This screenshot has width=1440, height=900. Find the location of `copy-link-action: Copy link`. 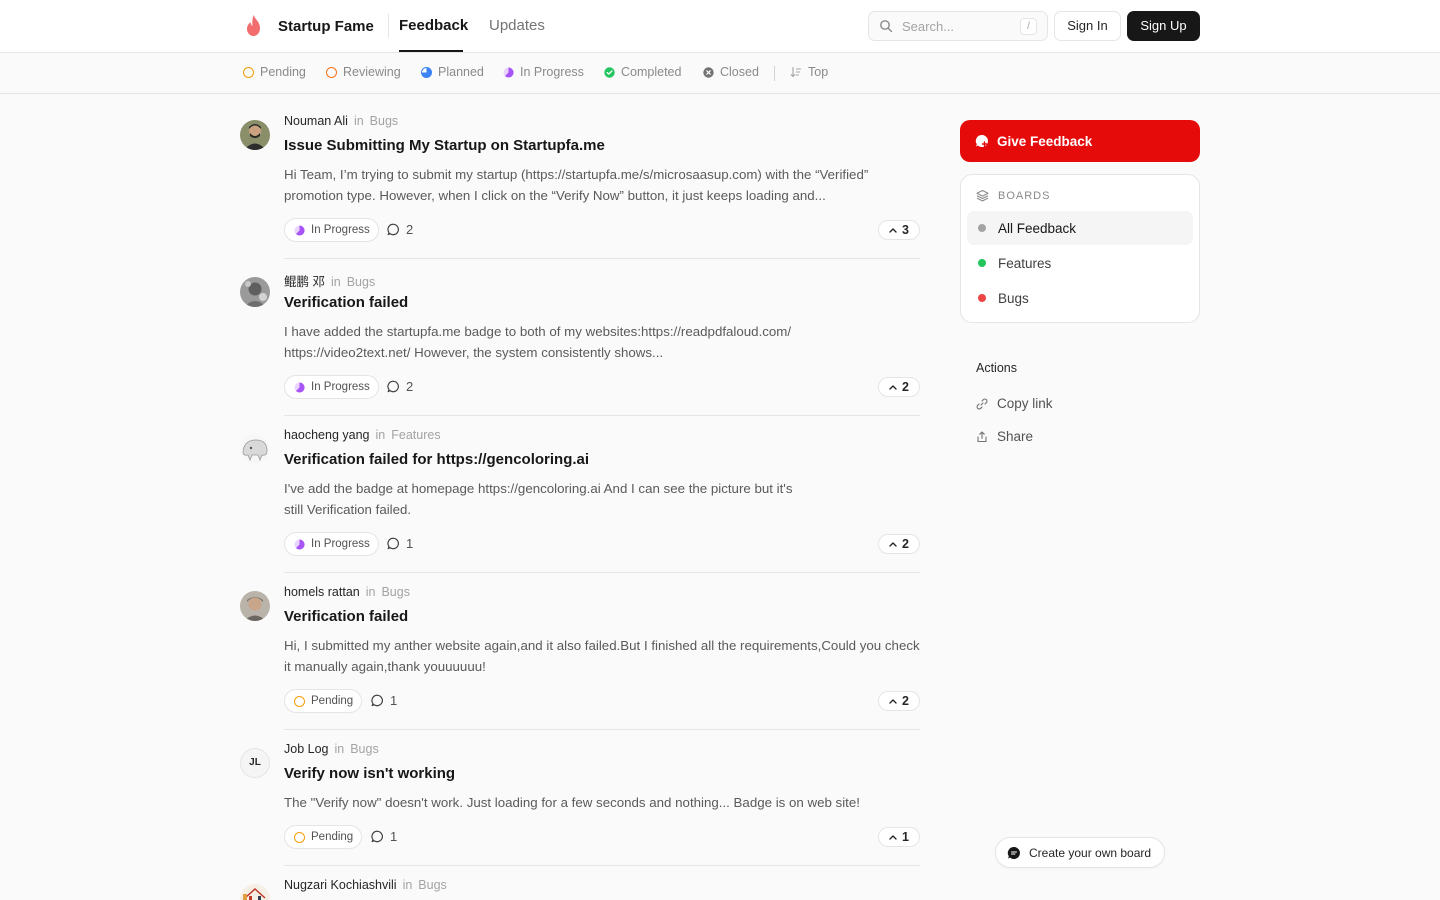

copy-link-action: Copy link is located at coordinates (1014, 403).